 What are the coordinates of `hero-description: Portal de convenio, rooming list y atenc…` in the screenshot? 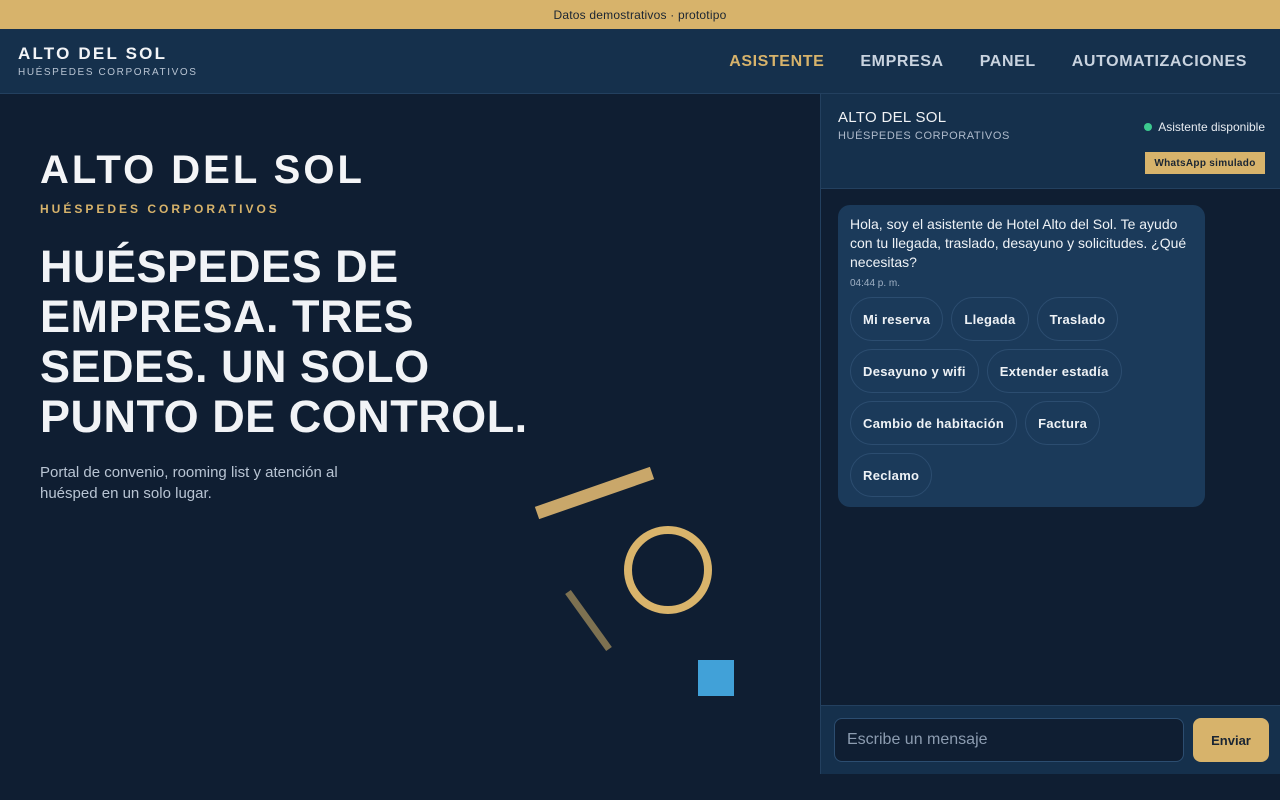 It's located at (189, 483).